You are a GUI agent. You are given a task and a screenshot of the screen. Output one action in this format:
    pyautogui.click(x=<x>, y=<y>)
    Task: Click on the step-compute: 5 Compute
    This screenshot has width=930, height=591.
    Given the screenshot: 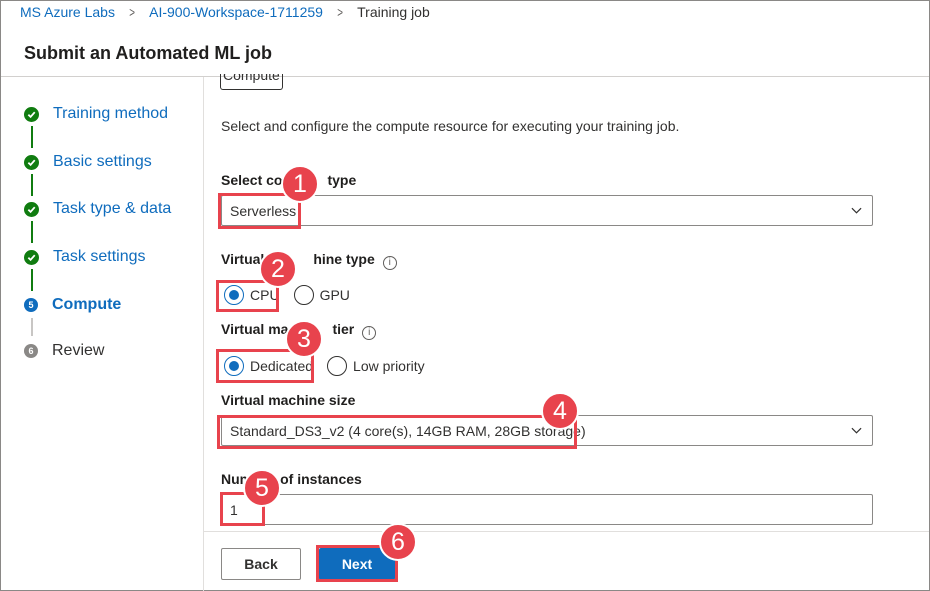 What is the action you would take?
    pyautogui.click(x=72, y=305)
    